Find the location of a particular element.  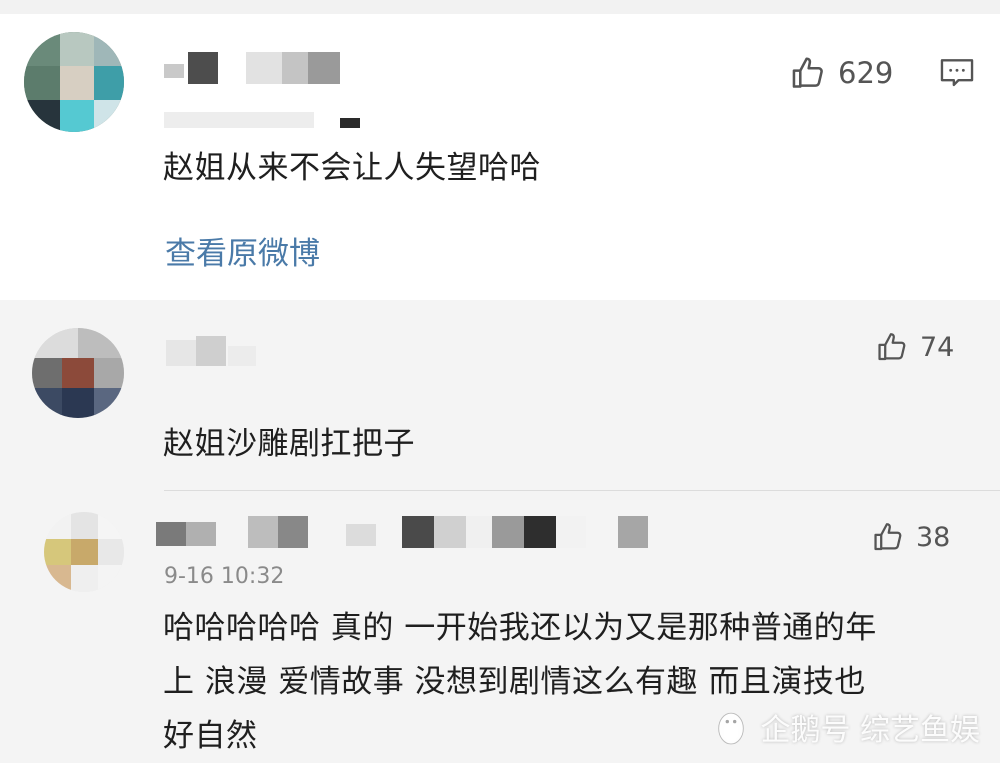

like-count: 74 is located at coordinates (937, 347).